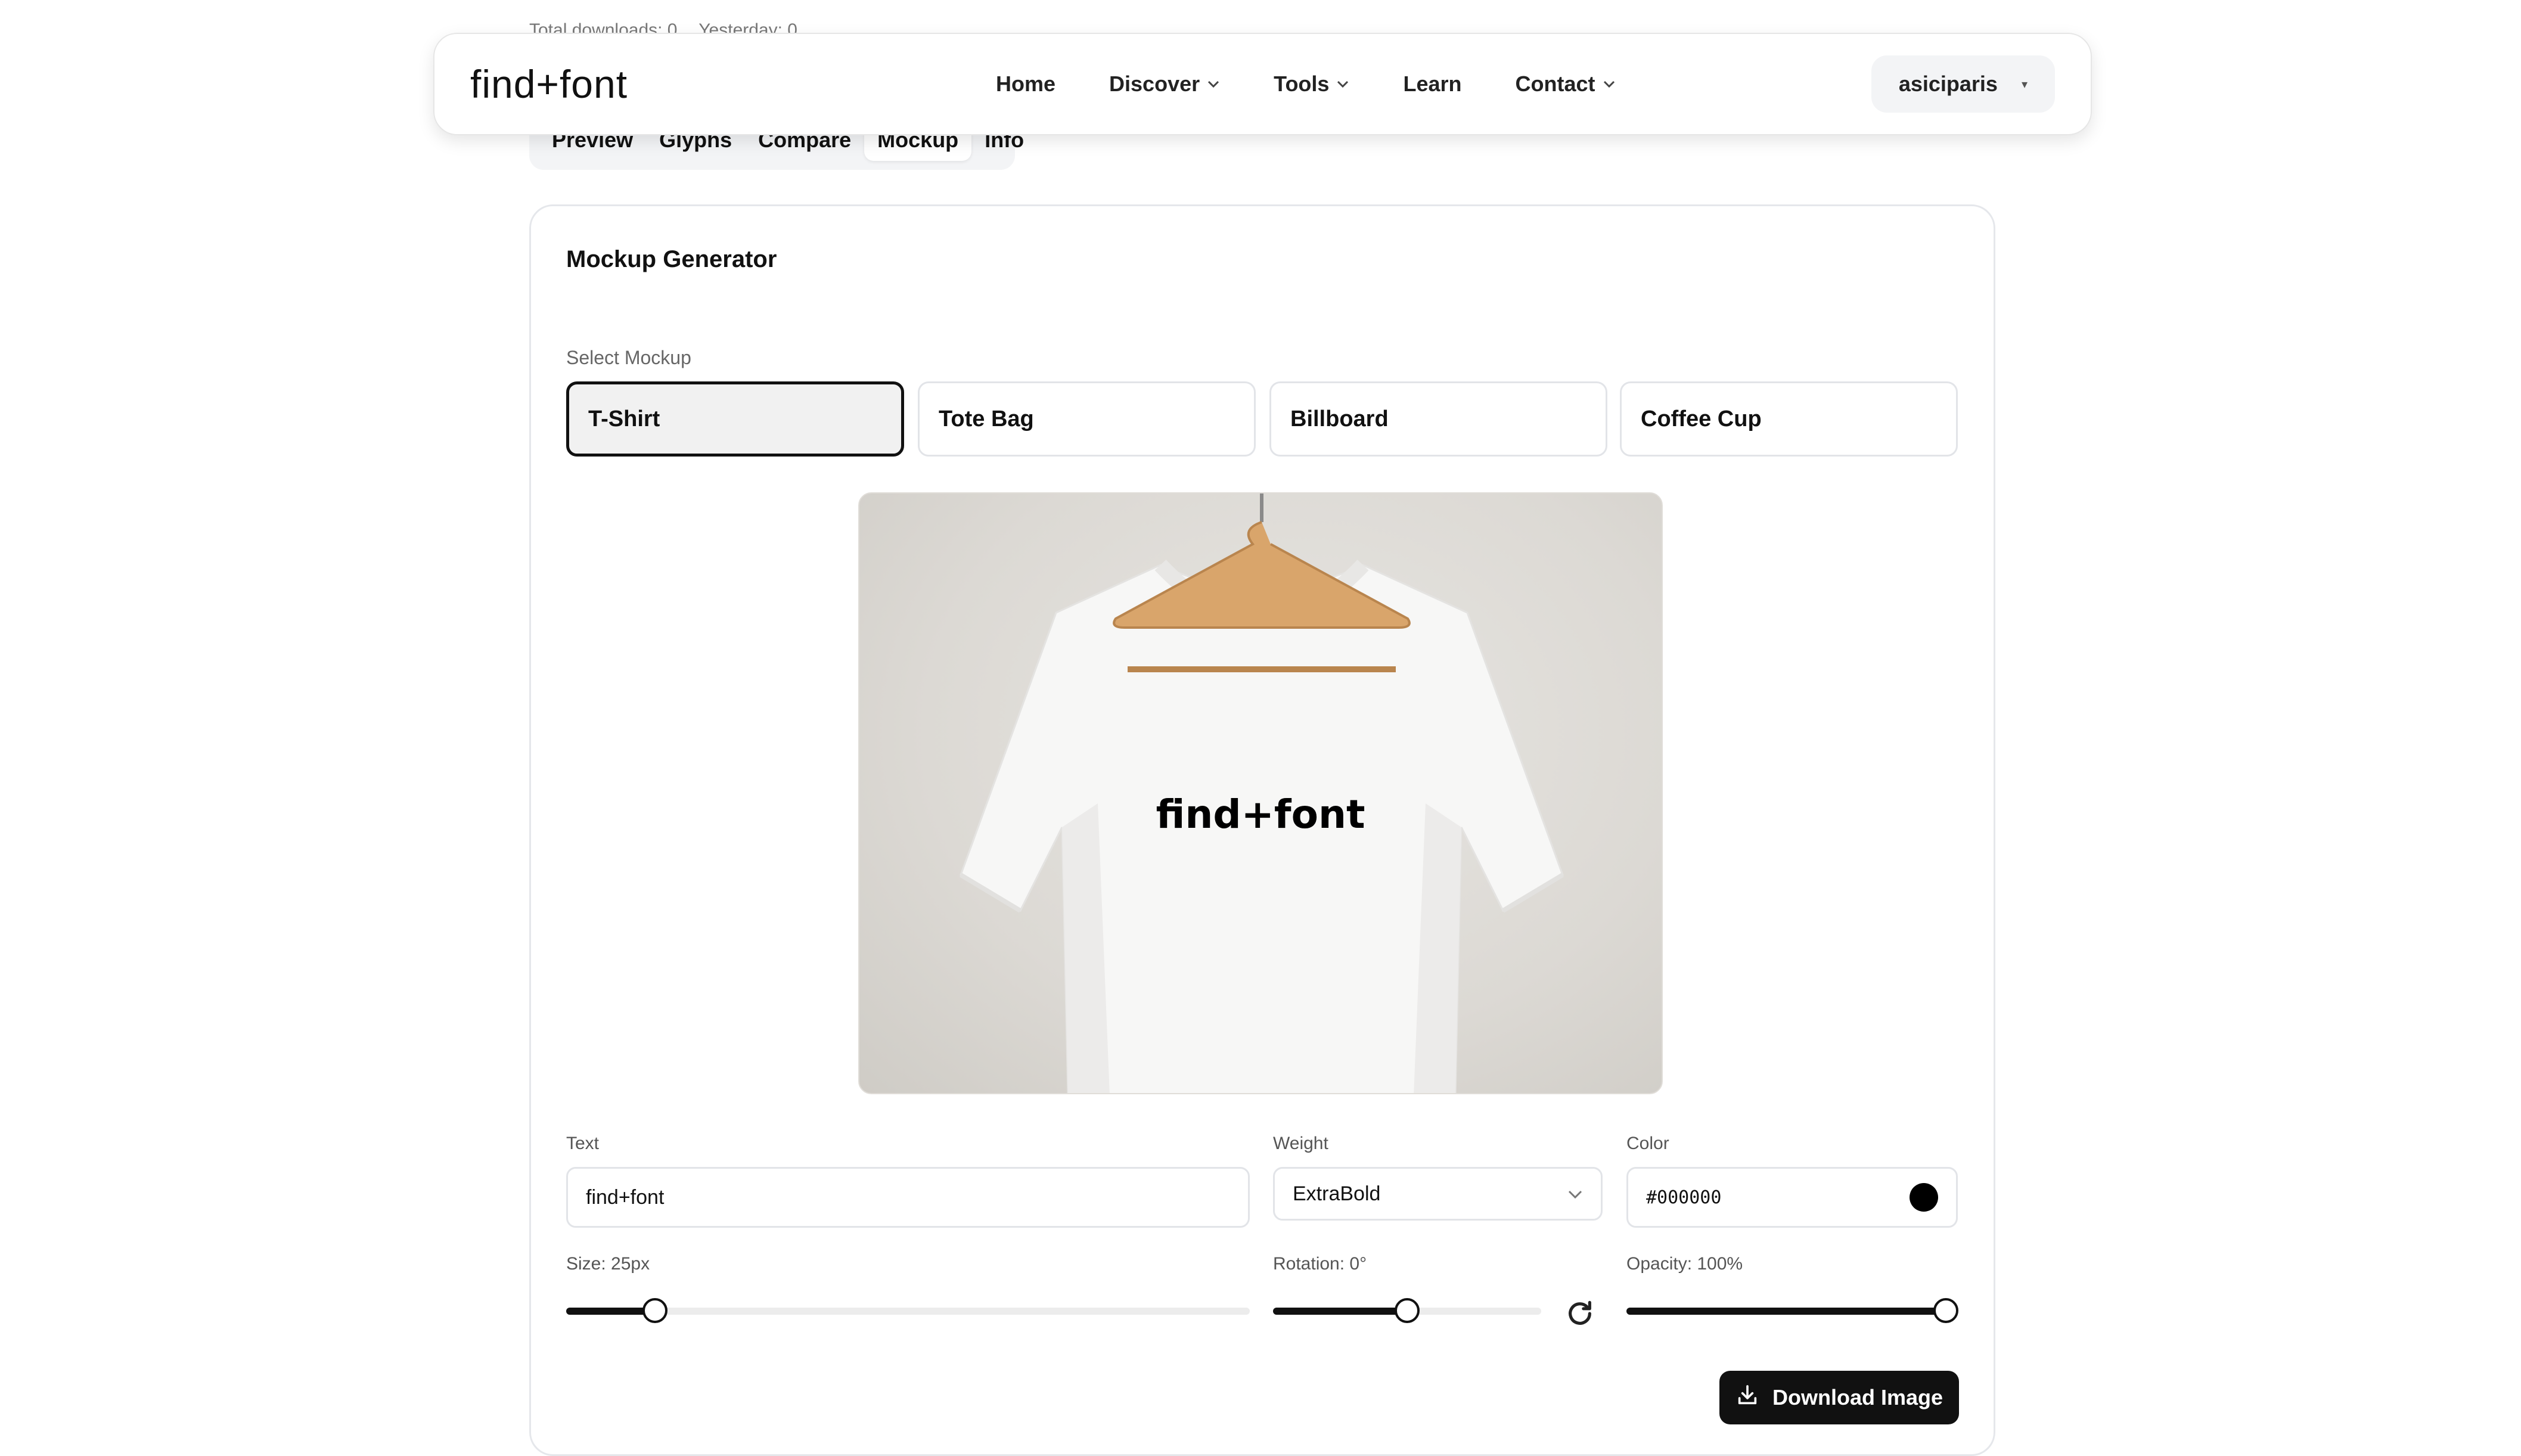 The width and height of the screenshot is (2521, 1456). Describe the element at coordinates (626, 1197) in the screenshot. I see `text-input-value: find+font` at that location.